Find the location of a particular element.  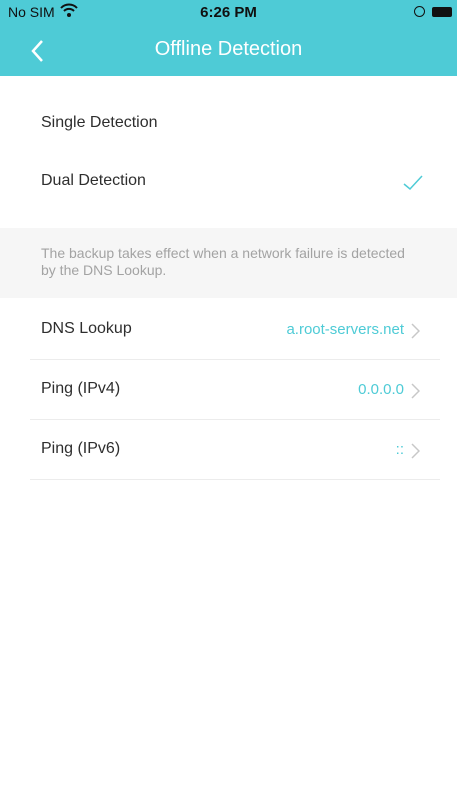

single-detection-option: Single Detection is located at coordinates (228, 125).